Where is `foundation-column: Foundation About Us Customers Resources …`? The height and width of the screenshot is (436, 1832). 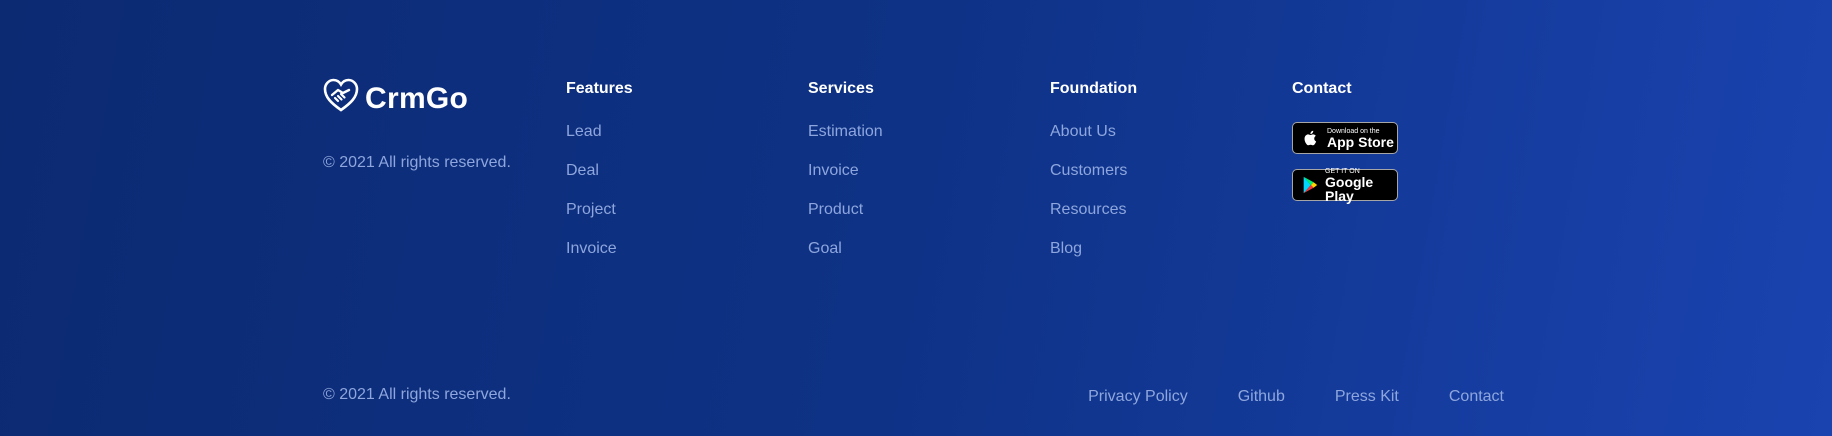
foundation-column: Foundation About Us Customers Resources … is located at coordinates (1093, 179).